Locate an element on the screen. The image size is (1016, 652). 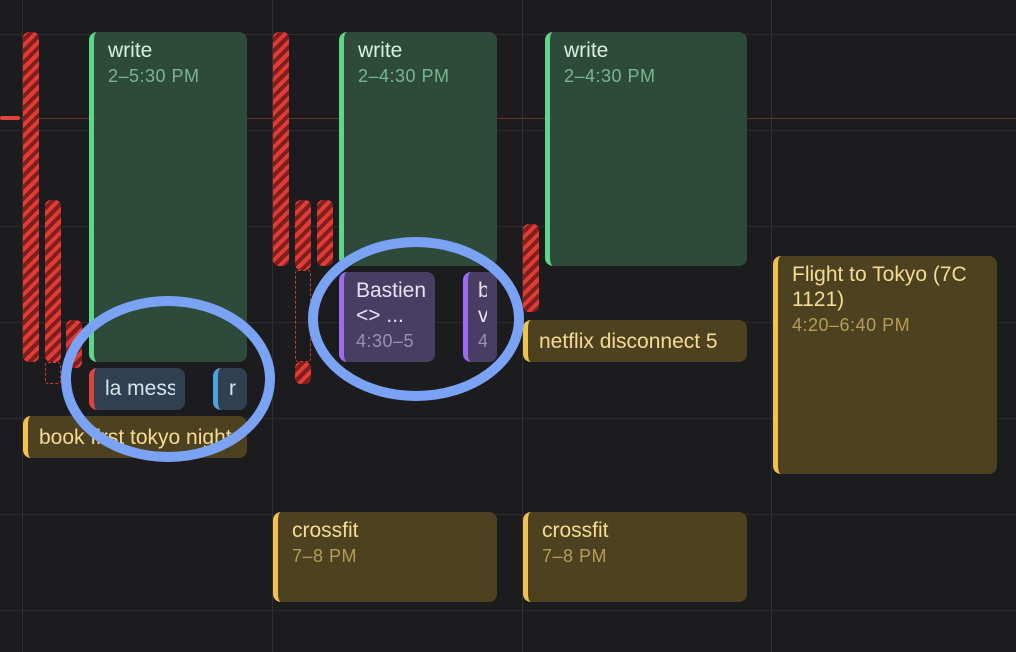
event-time: 4:20–6:40 PM is located at coordinates (851, 325).